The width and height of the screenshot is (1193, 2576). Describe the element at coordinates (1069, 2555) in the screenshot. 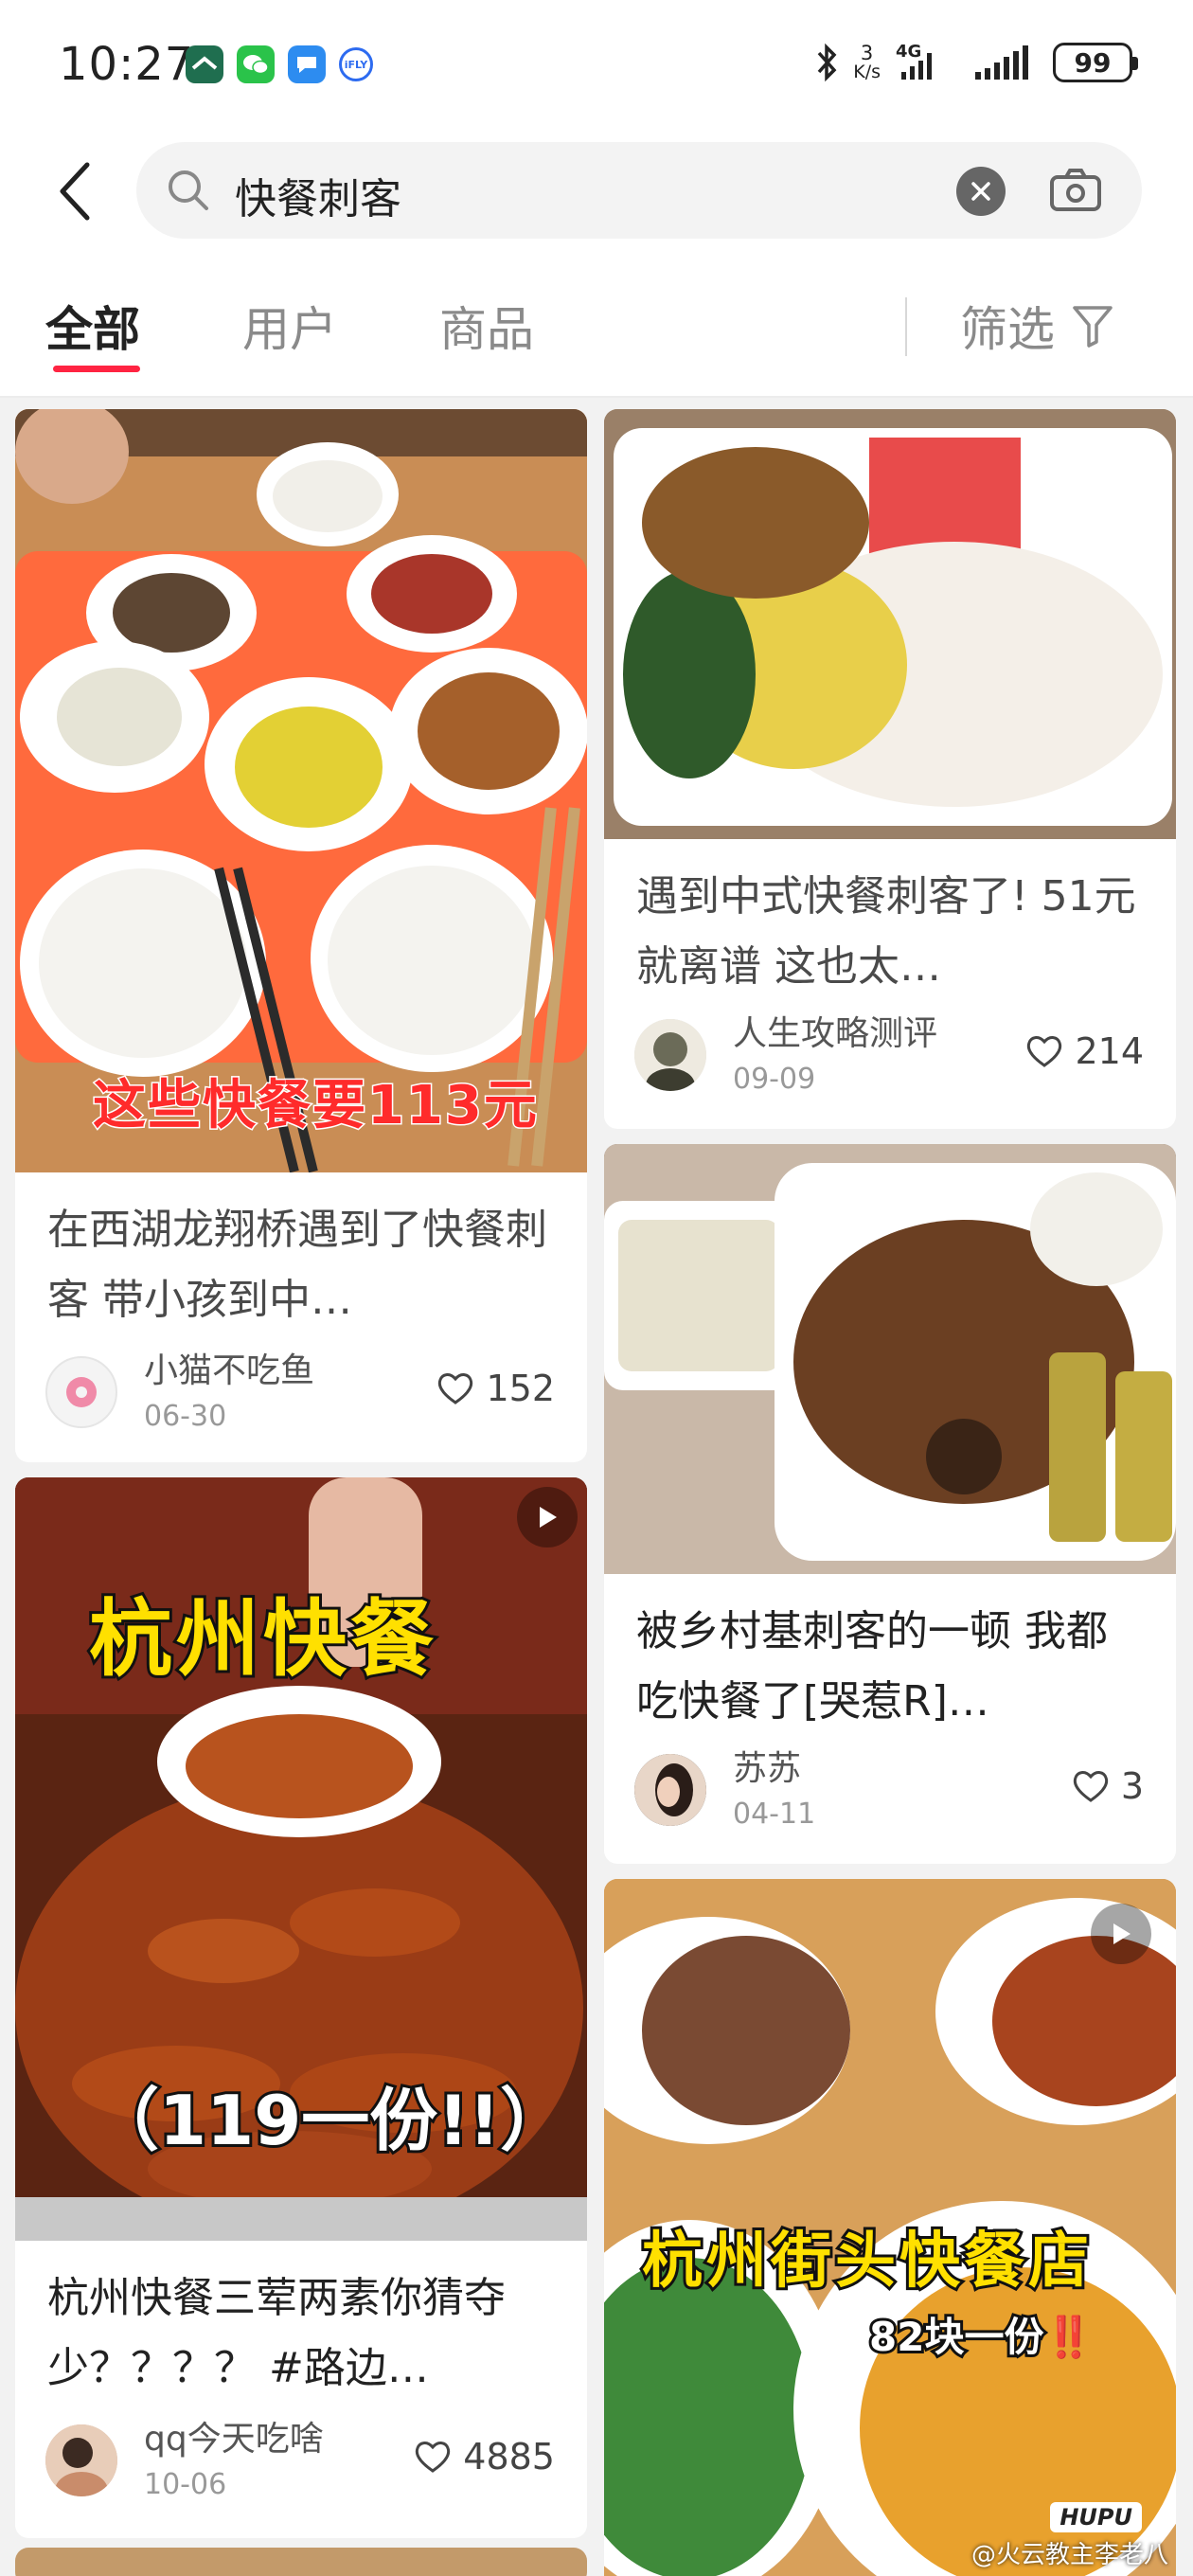

I see `watermark: @火云教主李老八` at that location.